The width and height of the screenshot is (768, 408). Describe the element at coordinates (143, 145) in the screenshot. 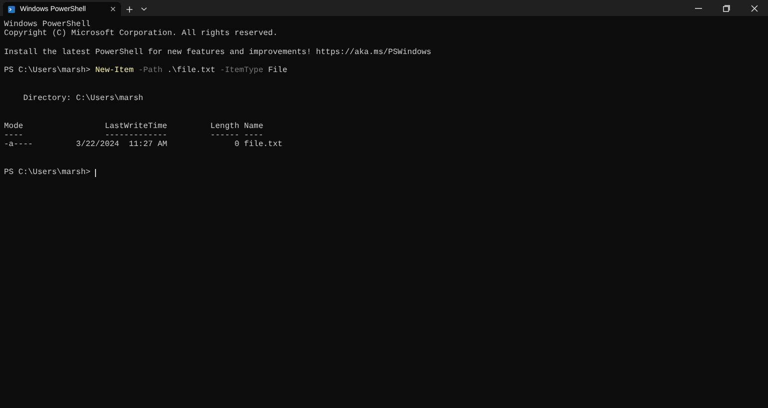

I see `console-text: -a---- 3/22/2024 11:27 AM 0 file.txt` at that location.